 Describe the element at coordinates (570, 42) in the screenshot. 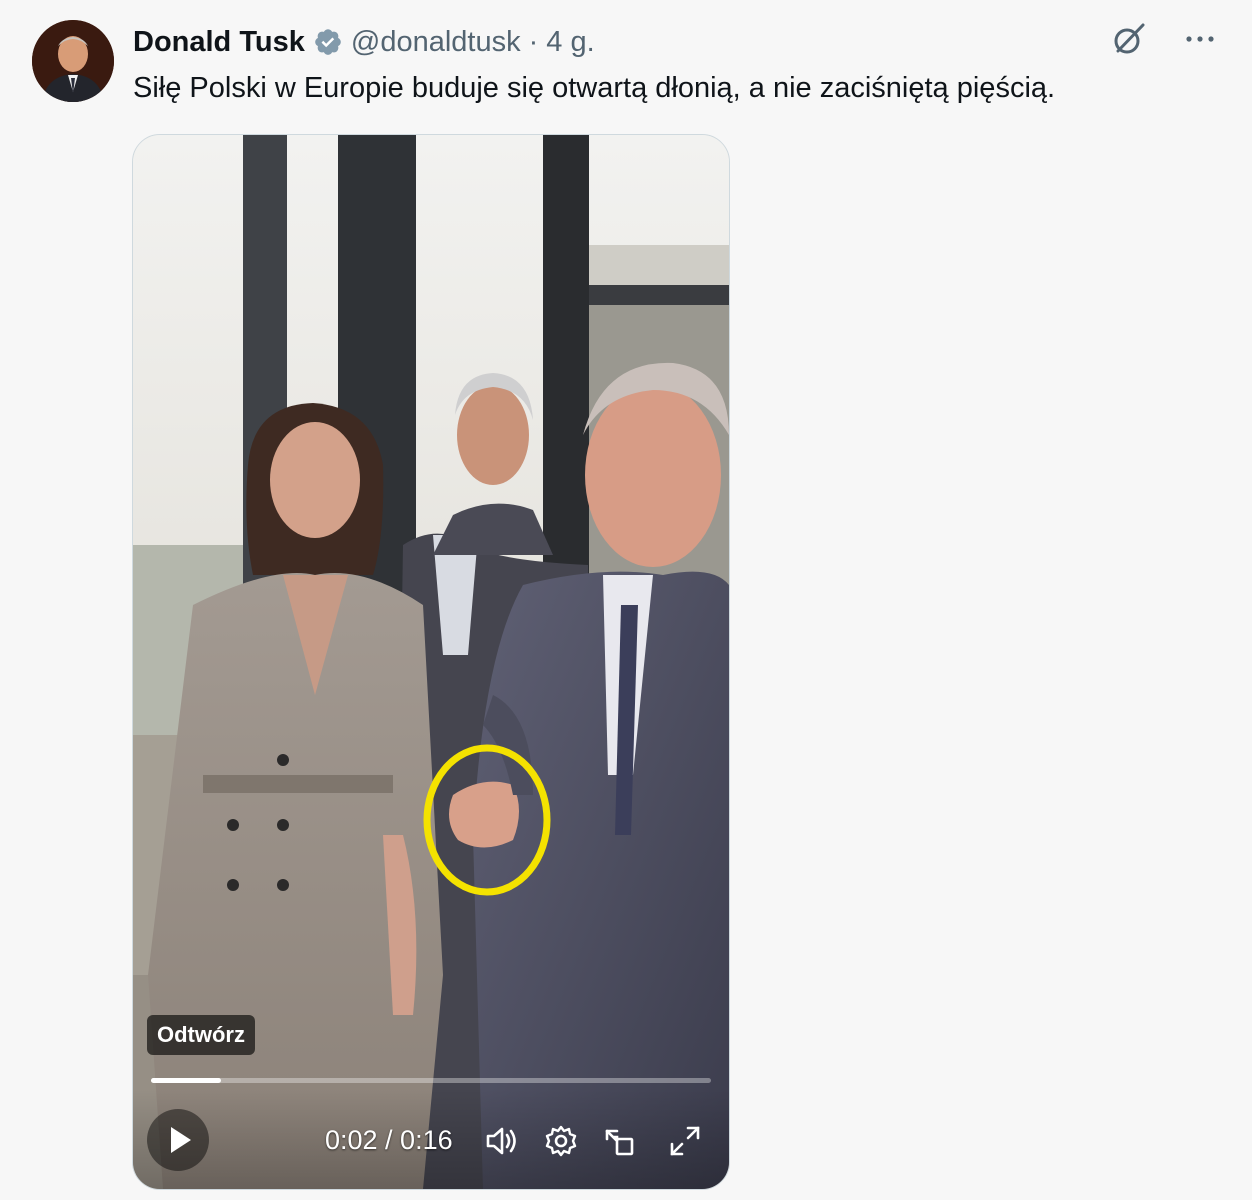

I see `post-time: 4 g.` at that location.